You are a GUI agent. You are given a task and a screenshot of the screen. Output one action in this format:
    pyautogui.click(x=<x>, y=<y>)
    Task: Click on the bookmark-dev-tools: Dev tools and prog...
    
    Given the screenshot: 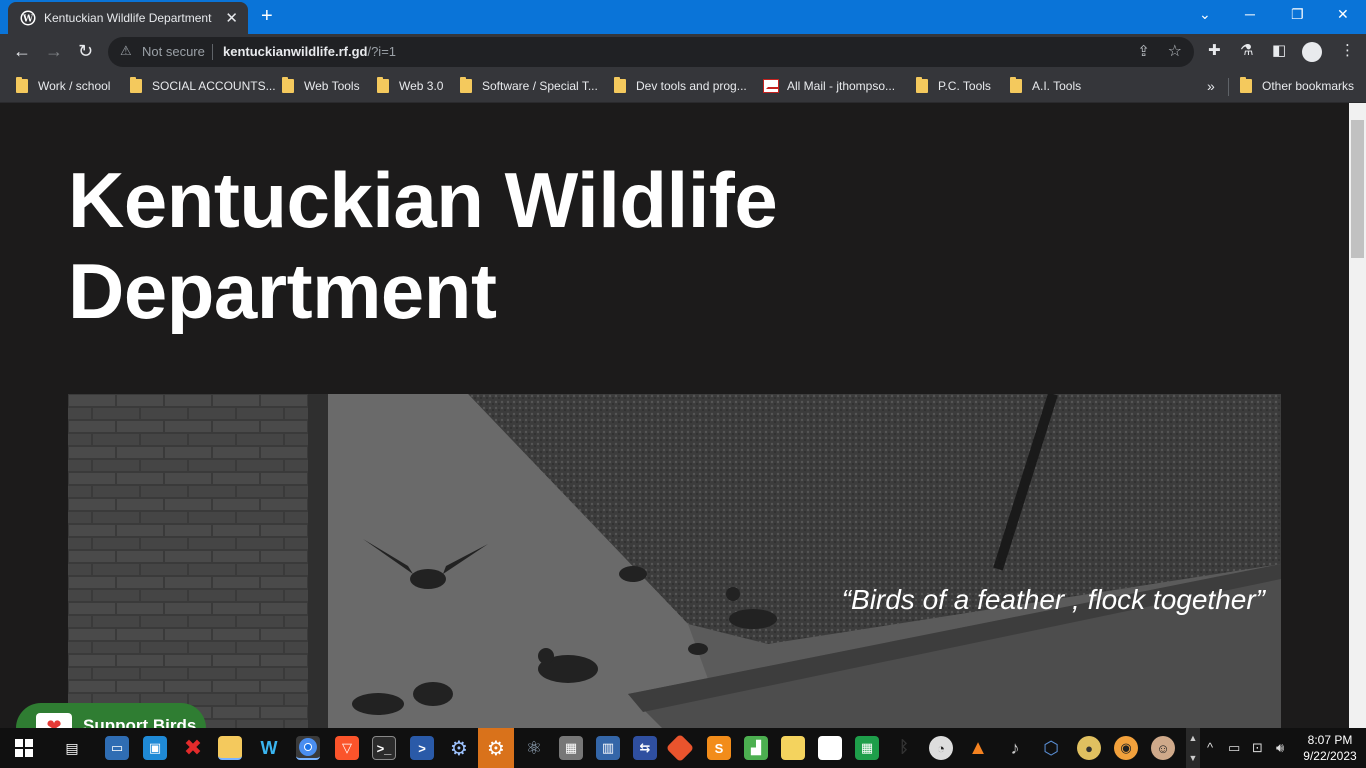 What is the action you would take?
    pyautogui.click(x=680, y=86)
    